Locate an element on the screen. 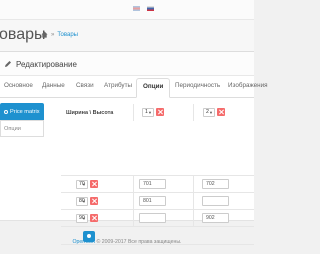 The height and width of the screenshot is (254, 320). tab-options: Опции is located at coordinates (153, 88).